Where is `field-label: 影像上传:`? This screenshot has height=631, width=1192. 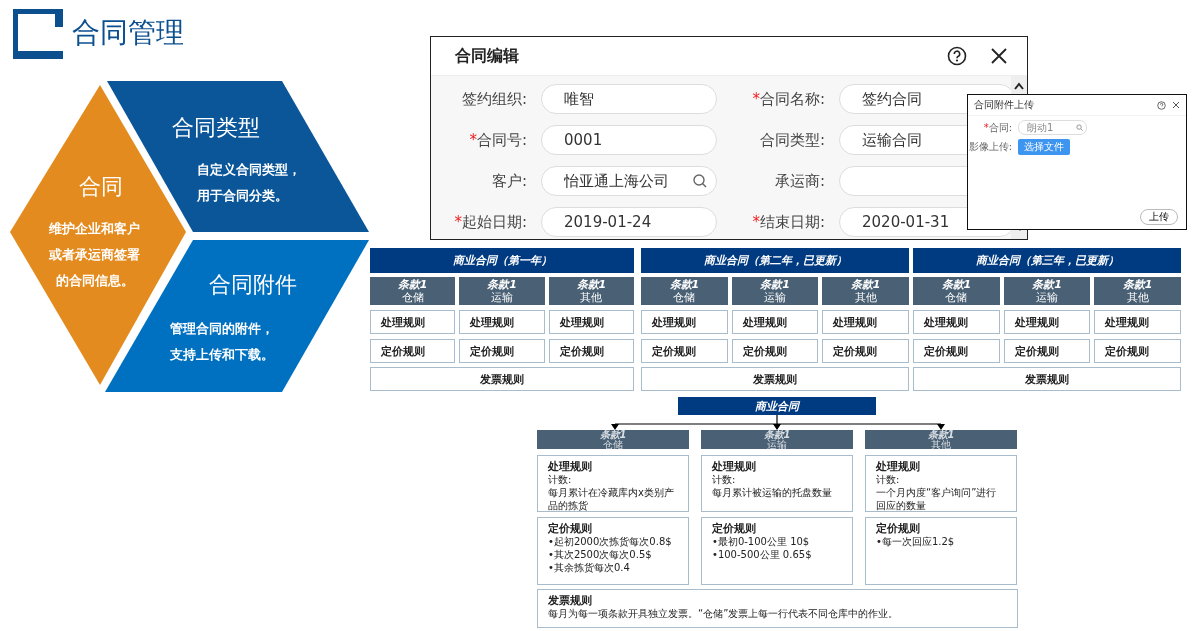 field-label: 影像上传: is located at coordinates (990, 147).